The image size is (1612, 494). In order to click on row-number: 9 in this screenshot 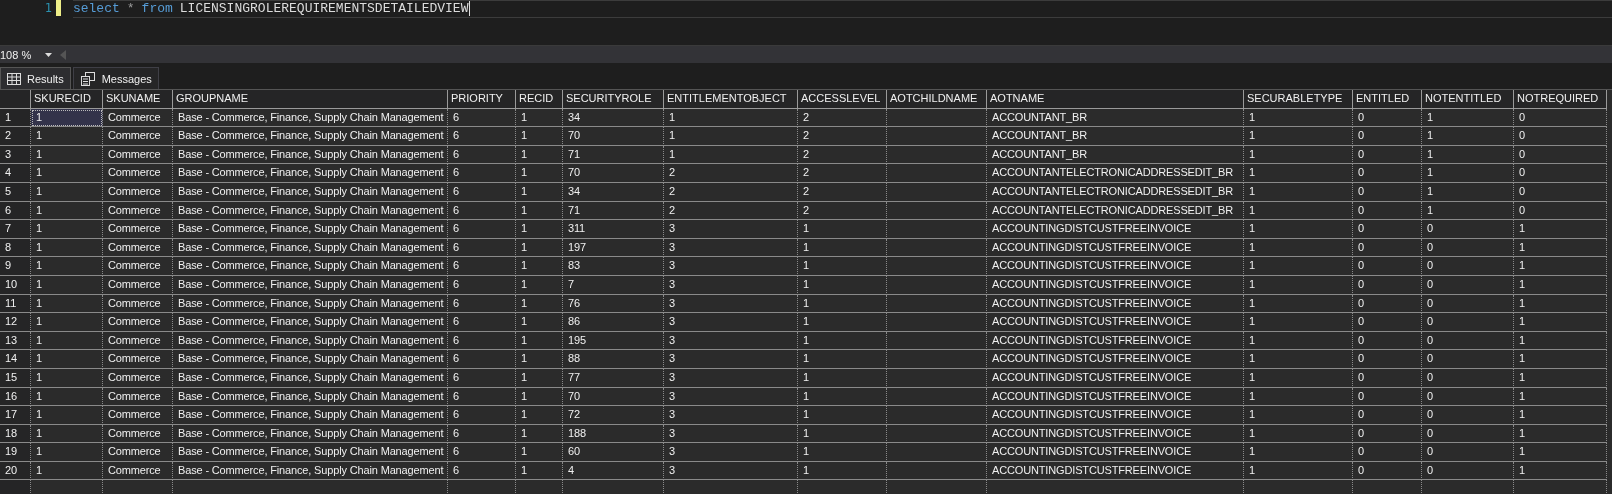, I will do `click(15, 266)`.